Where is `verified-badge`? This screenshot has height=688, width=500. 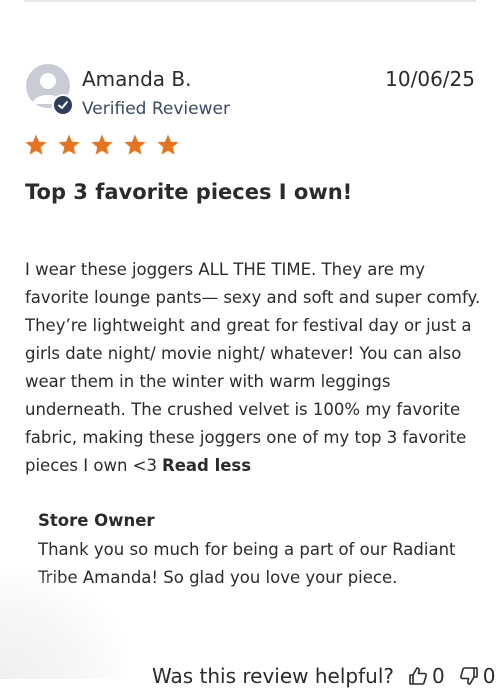
verified-badge is located at coordinates (63, 105).